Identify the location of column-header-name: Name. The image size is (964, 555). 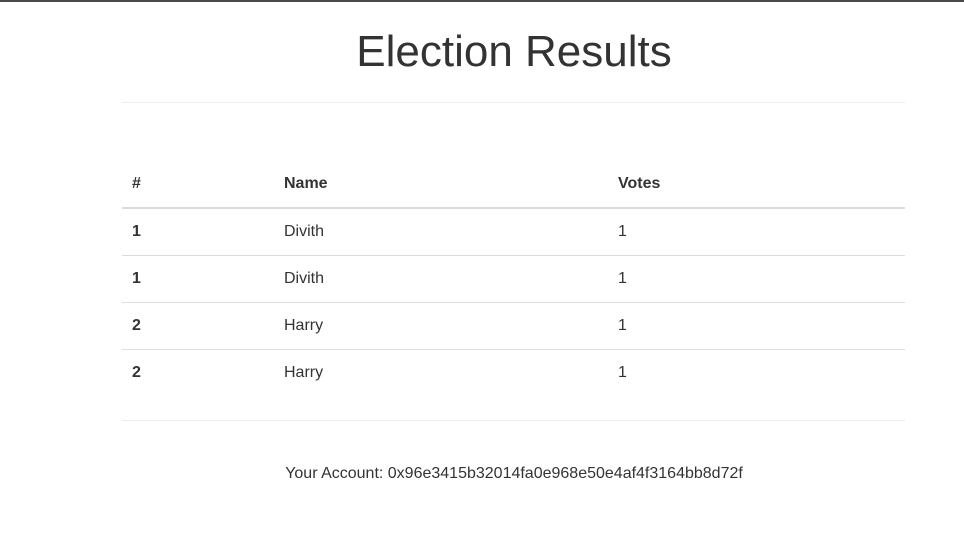
(441, 184).